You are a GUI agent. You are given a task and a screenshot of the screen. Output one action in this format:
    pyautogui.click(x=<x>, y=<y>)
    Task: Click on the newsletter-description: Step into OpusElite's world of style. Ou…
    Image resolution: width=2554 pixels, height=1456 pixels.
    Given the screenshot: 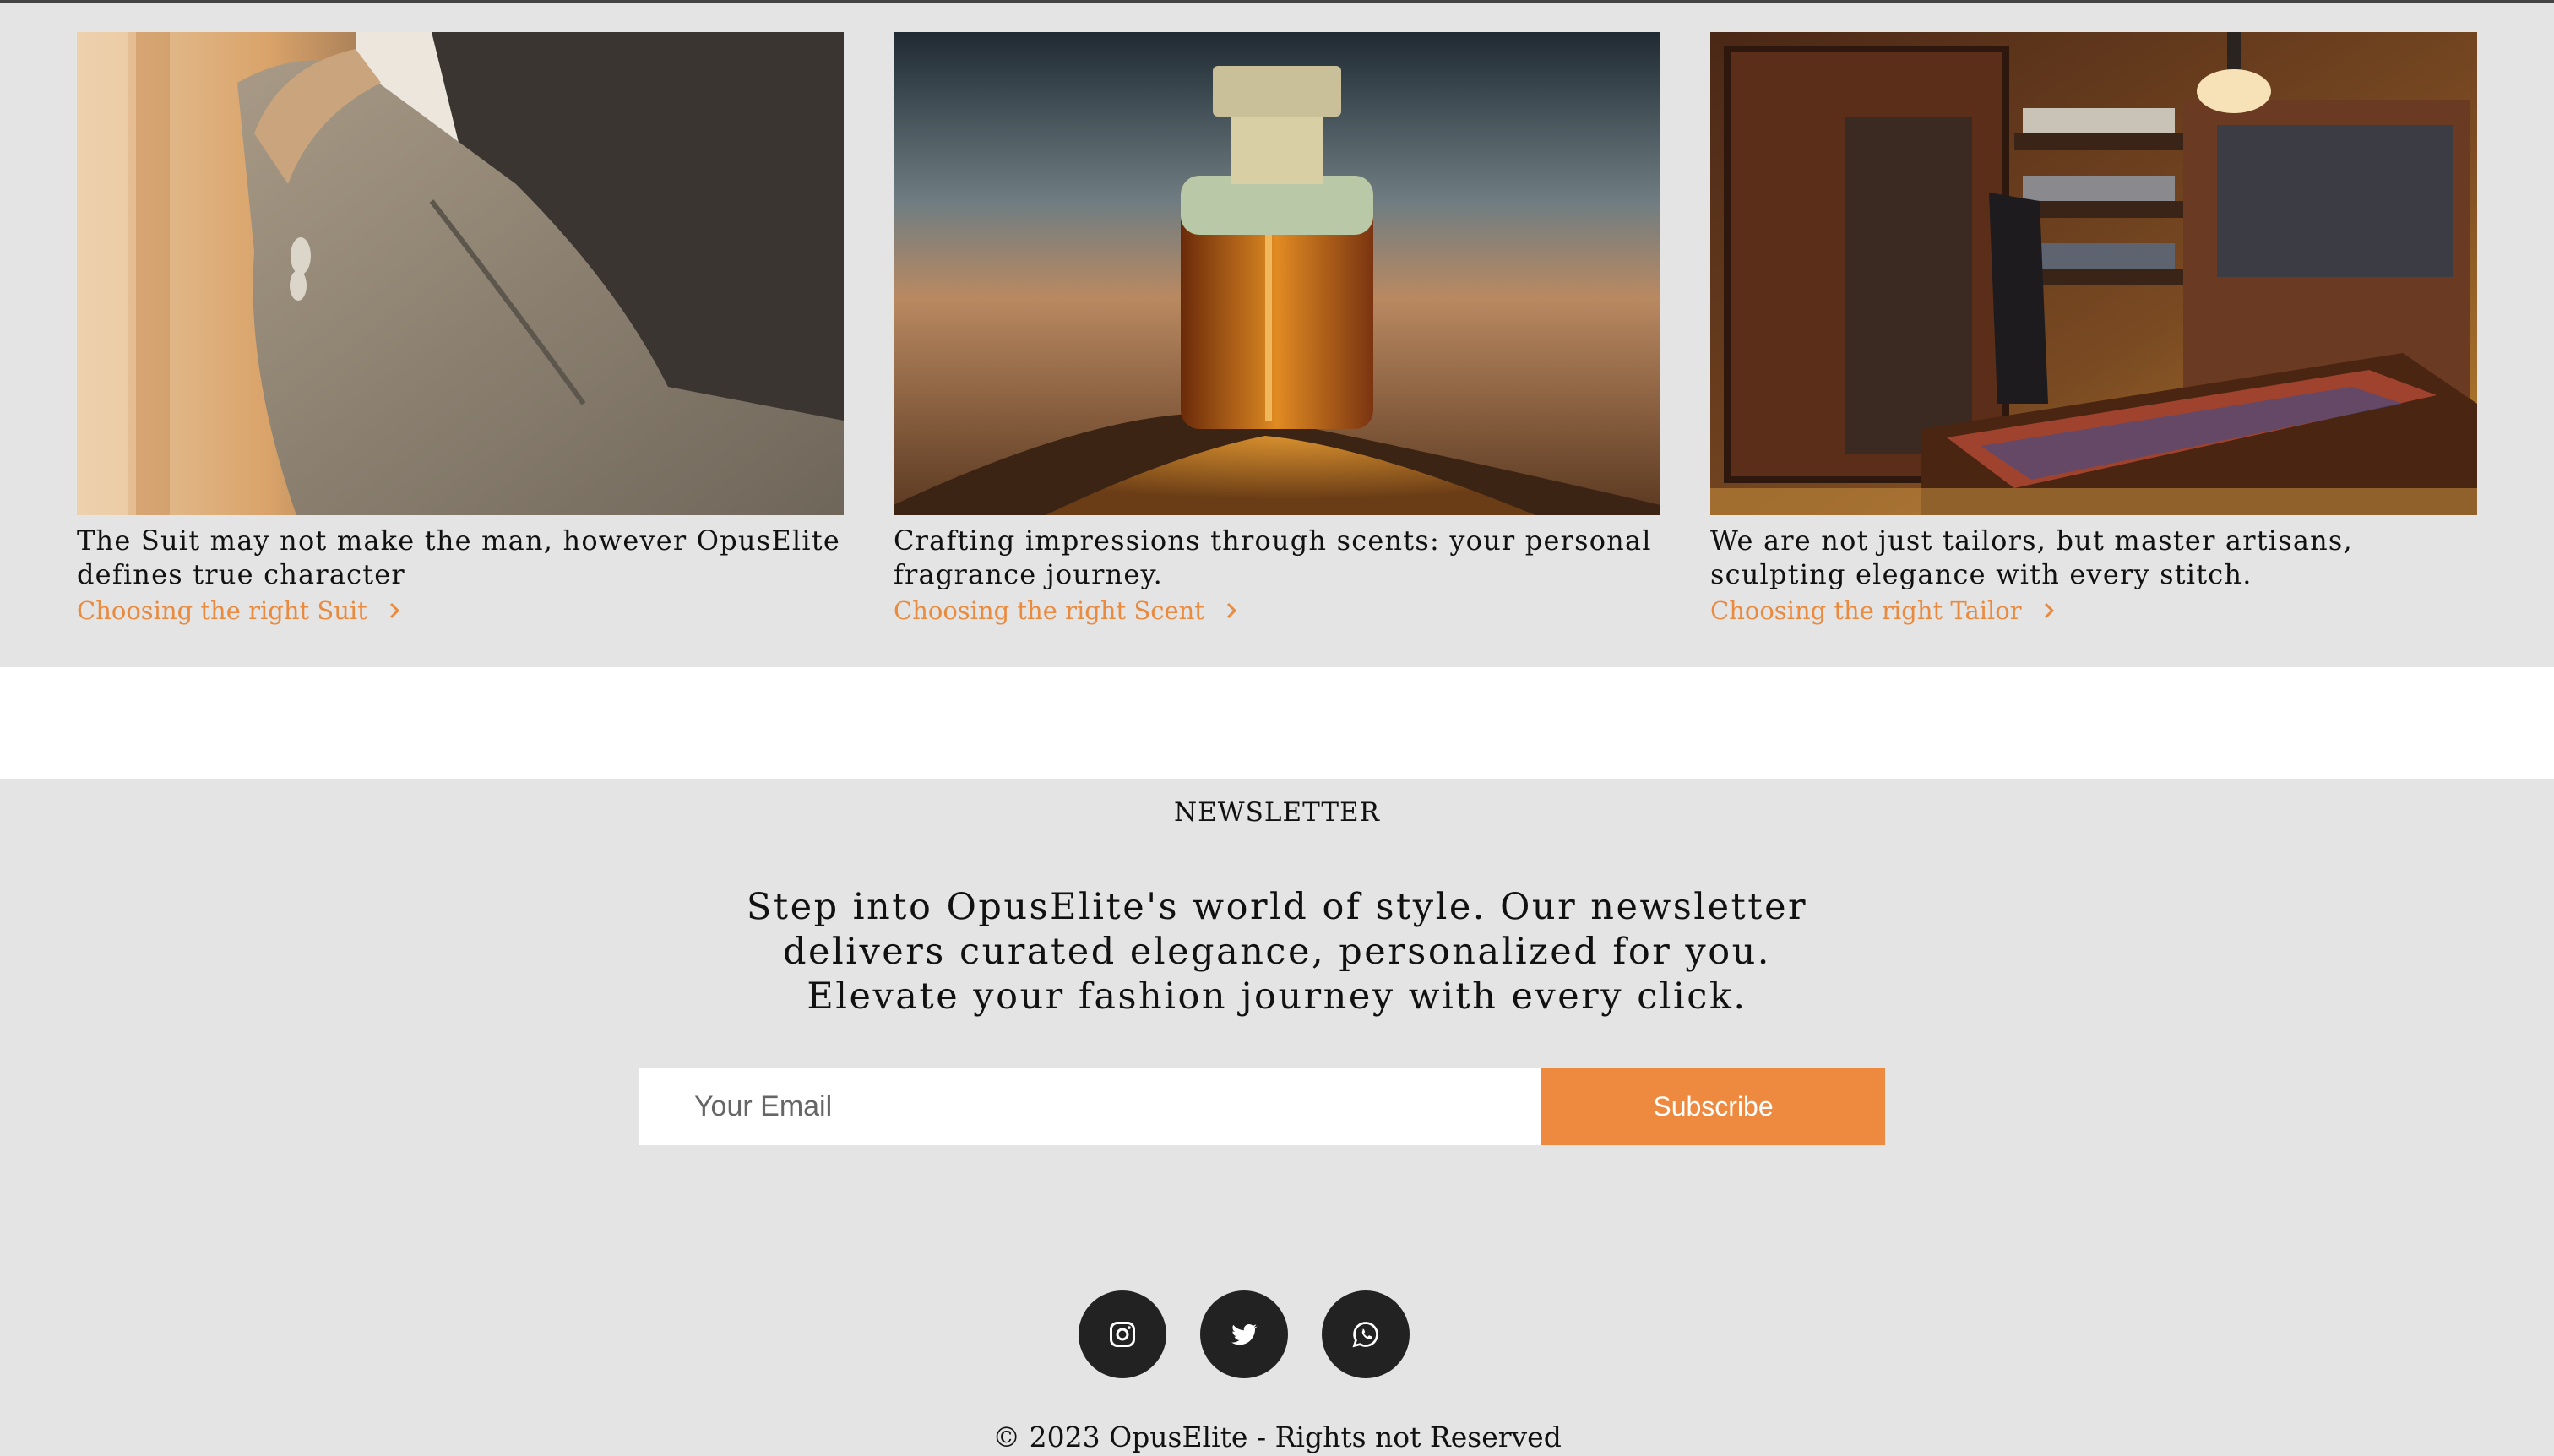 What is the action you would take?
    pyautogui.click(x=1277, y=952)
    